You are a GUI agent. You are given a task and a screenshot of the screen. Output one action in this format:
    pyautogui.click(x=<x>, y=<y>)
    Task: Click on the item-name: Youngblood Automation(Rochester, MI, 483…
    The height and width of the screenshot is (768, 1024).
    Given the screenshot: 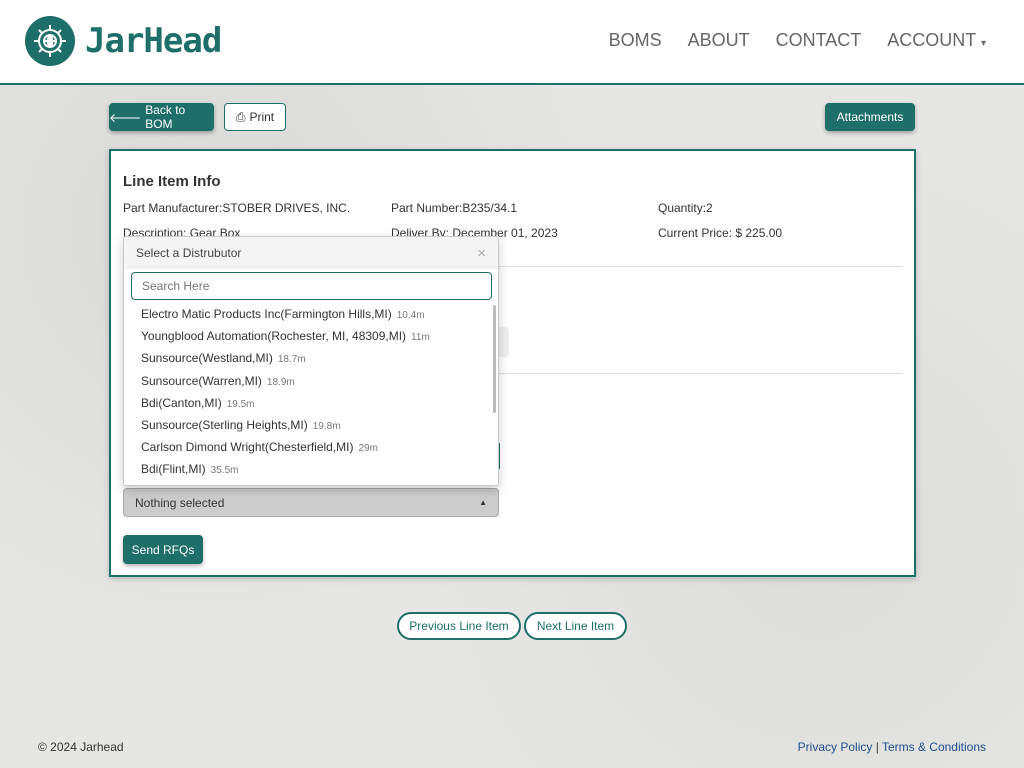 What is the action you would take?
    pyautogui.click(x=274, y=336)
    